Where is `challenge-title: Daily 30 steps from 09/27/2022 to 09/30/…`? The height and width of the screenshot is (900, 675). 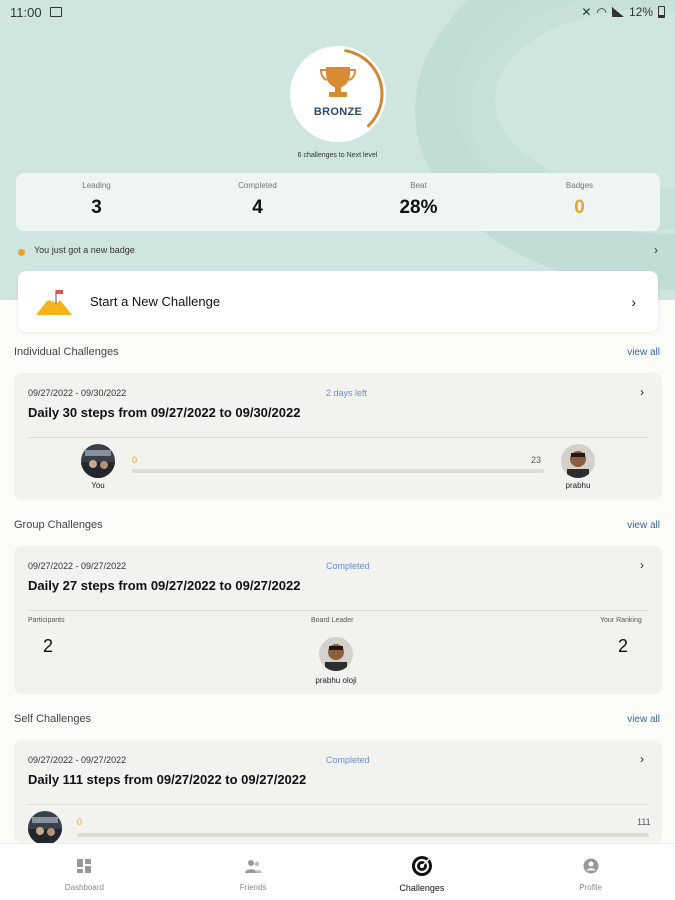
challenge-title: Daily 30 steps from 09/27/2022 to 09/30/… is located at coordinates (164, 412).